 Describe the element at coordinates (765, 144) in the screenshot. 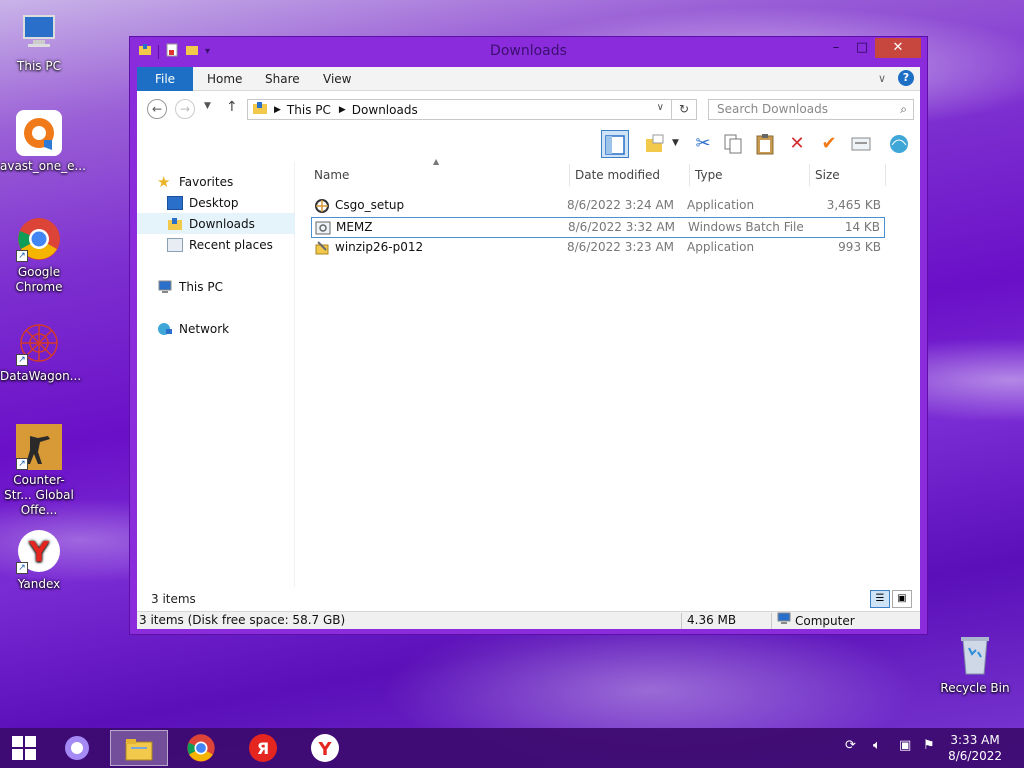

I see `paste-icon` at that location.